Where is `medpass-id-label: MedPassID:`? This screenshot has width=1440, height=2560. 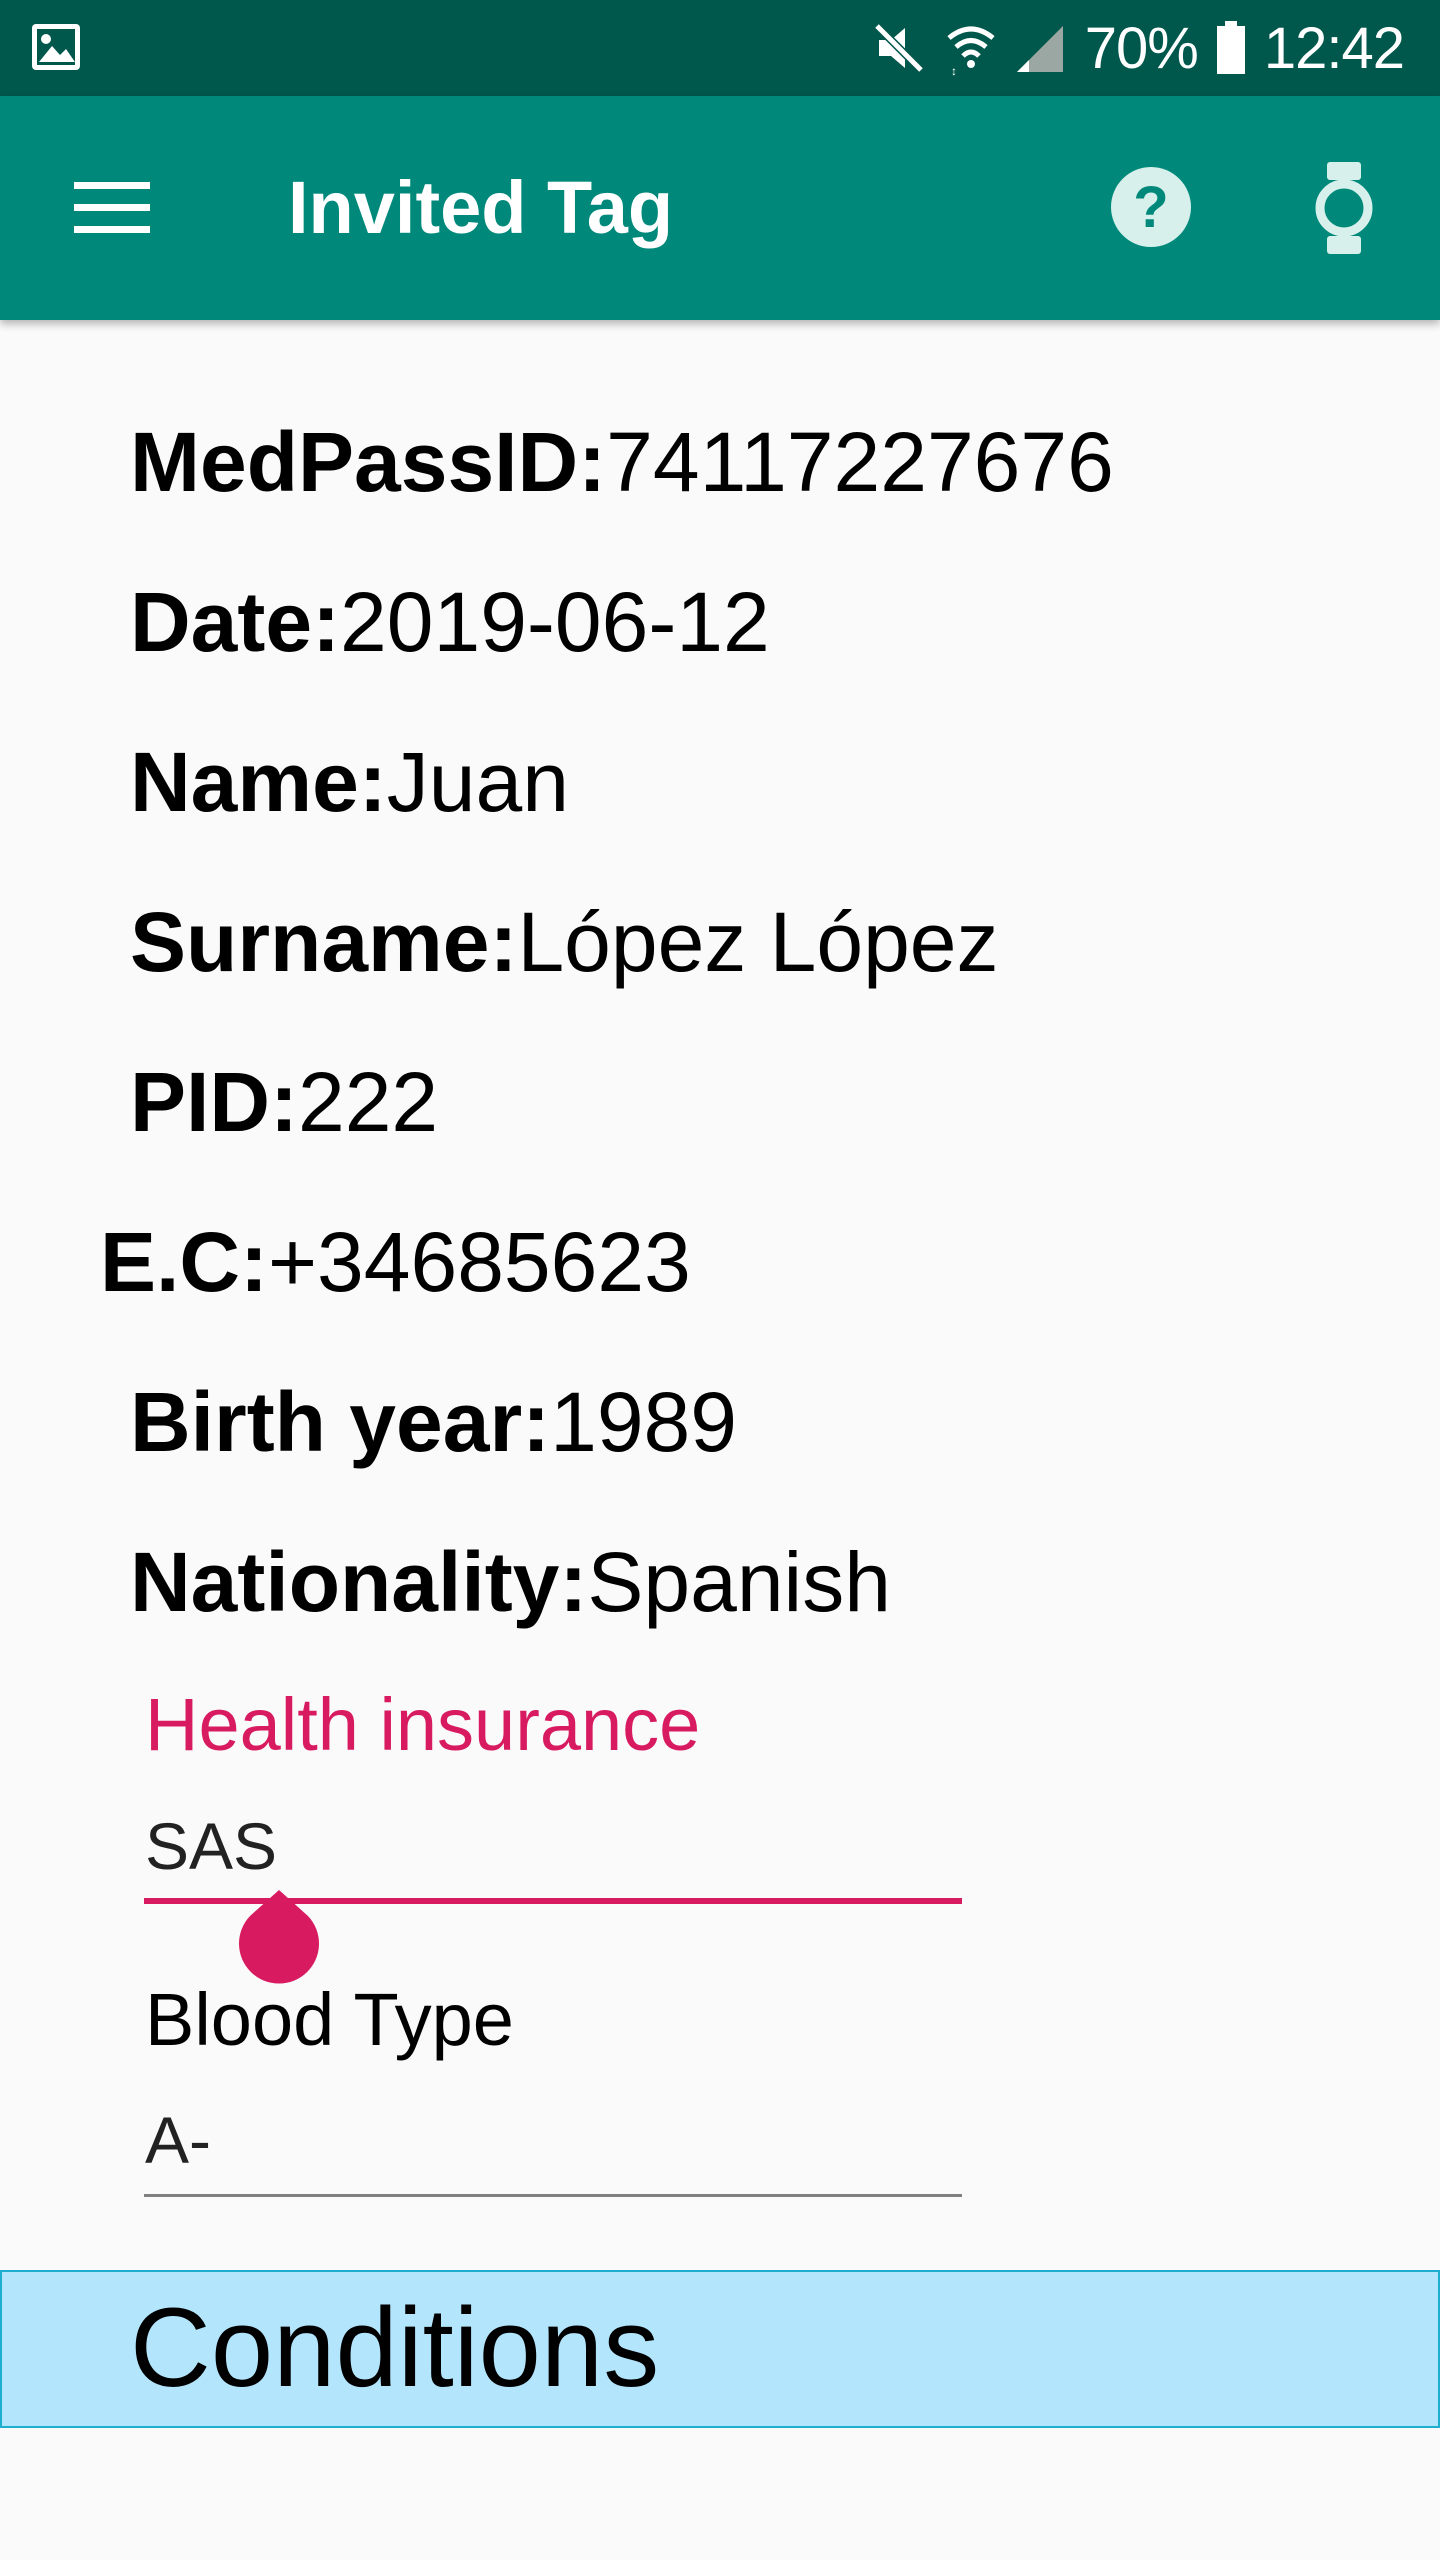
medpass-id-label: MedPassID: is located at coordinates (368, 462).